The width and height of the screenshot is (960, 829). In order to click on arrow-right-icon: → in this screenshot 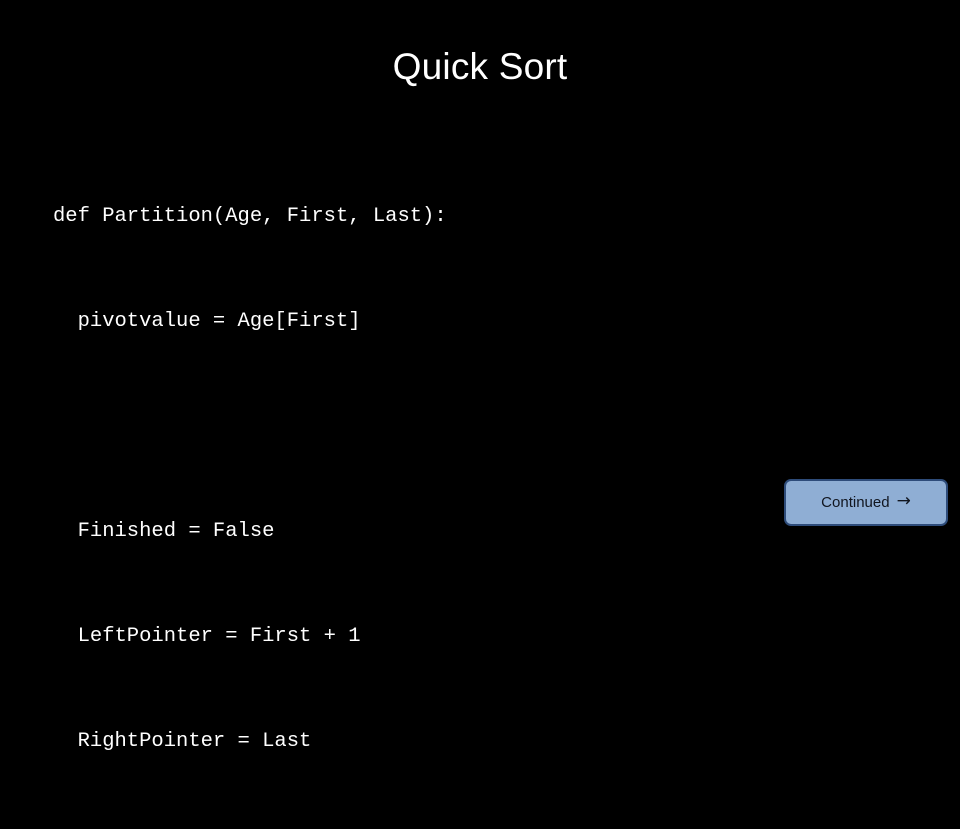, I will do `click(903, 501)`.